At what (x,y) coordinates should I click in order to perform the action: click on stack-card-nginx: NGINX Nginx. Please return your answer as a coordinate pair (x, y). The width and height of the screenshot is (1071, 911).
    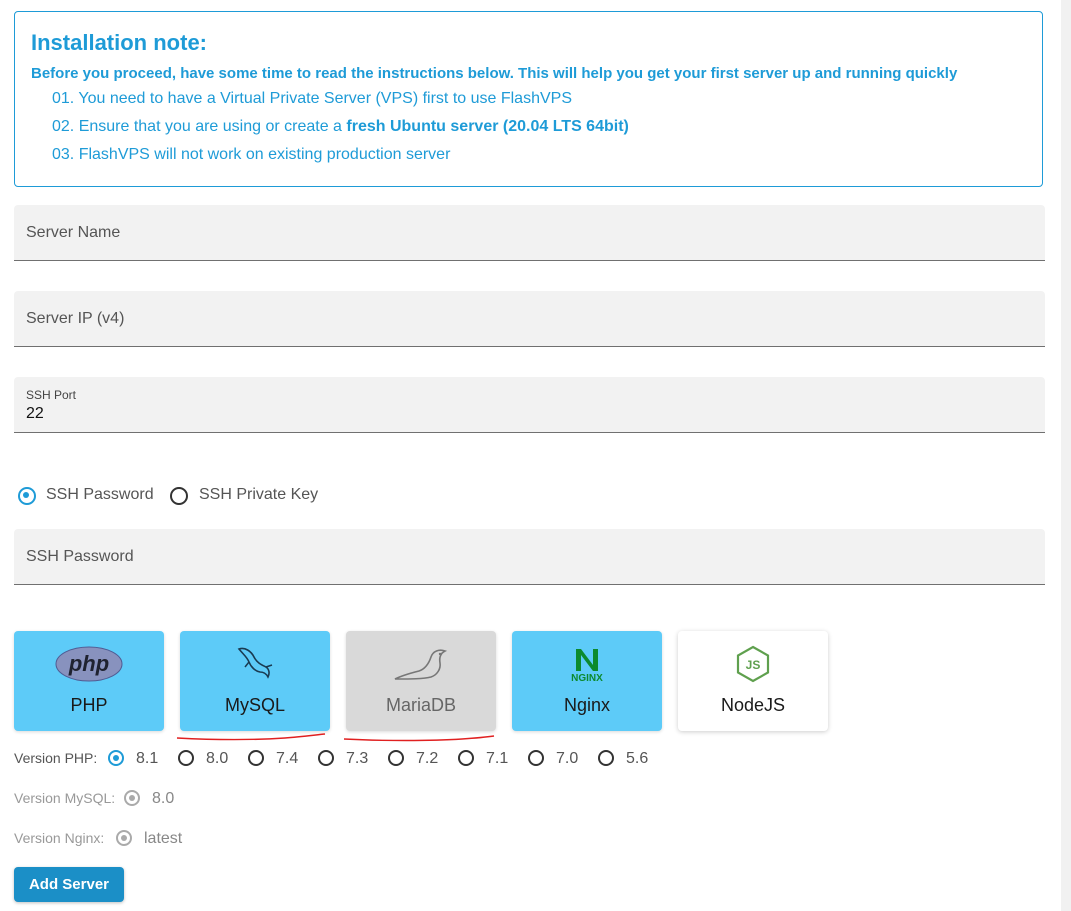
    Looking at the image, I should click on (587, 681).